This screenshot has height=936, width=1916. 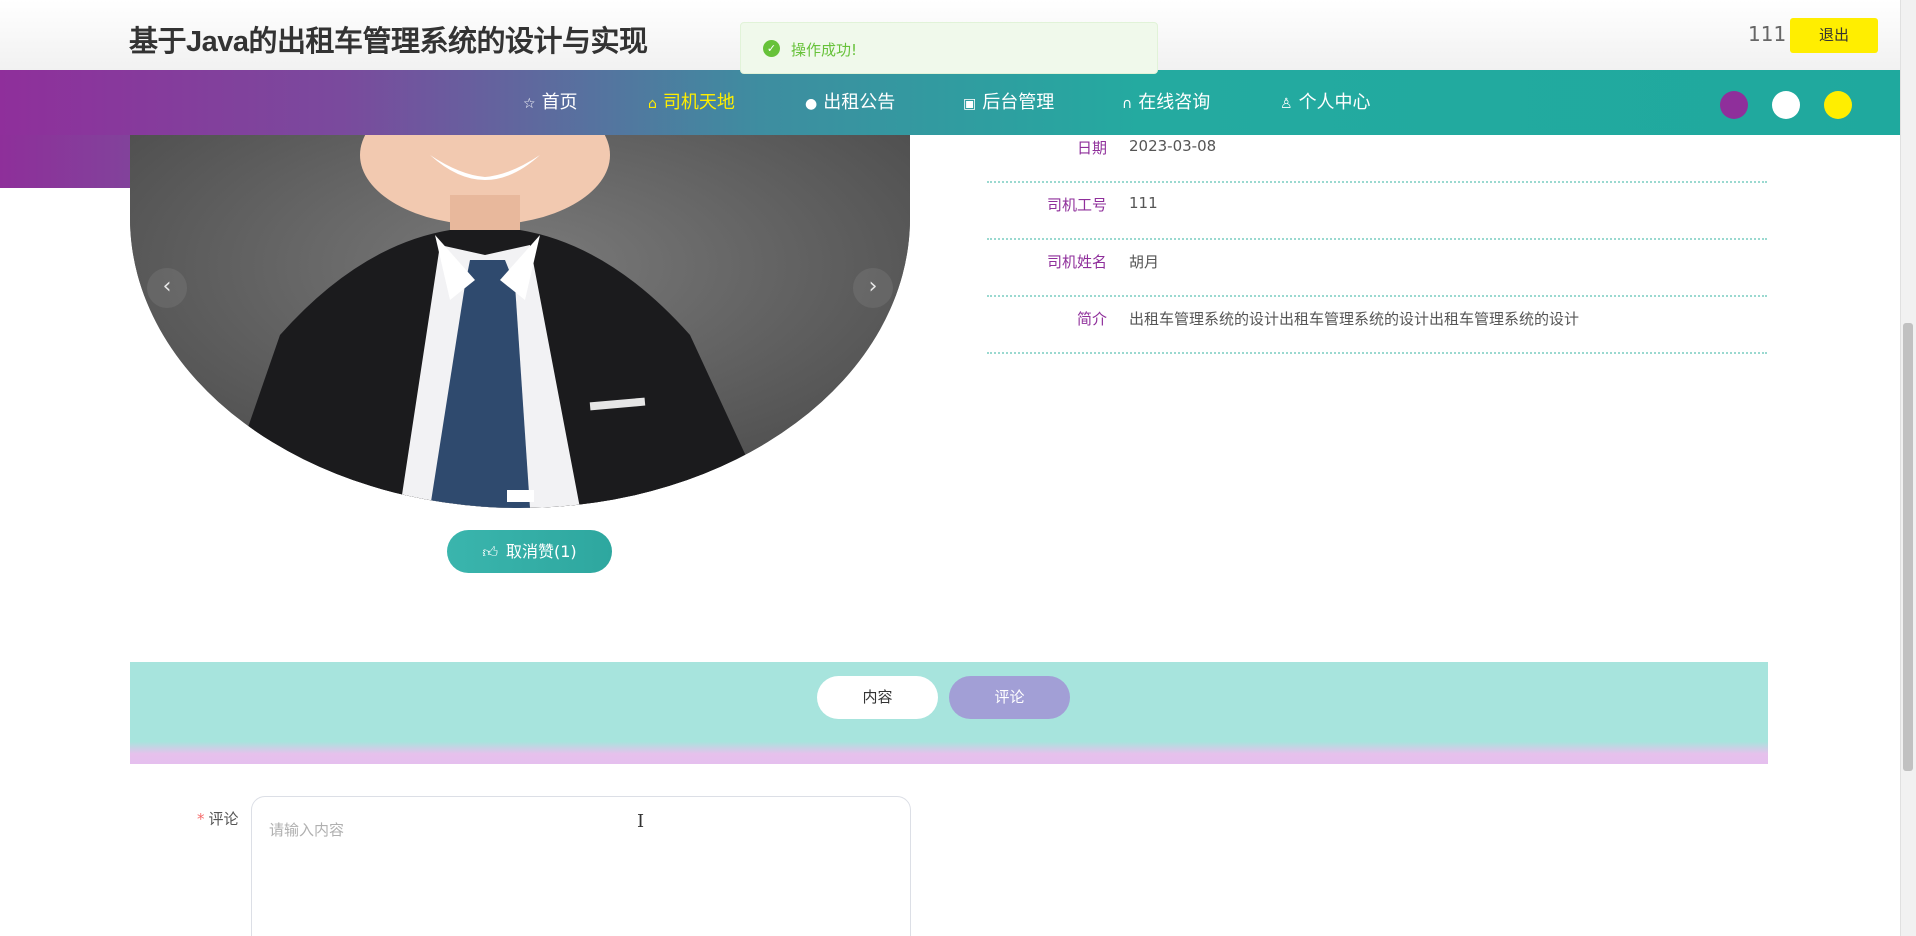 I want to click on carousel-indicator, so click(x=520, y=496).